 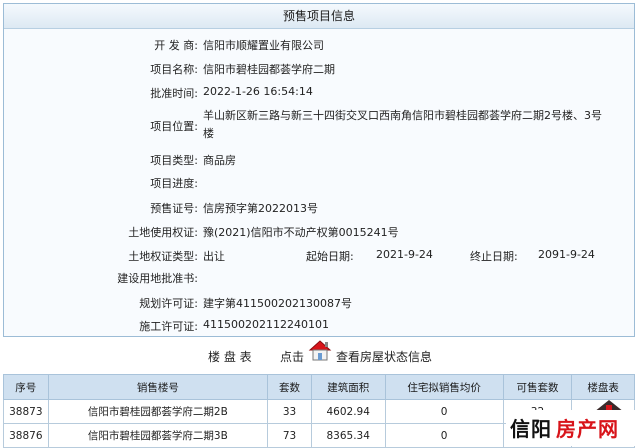 What do you see at coordinates (158, 435) in the screenshot?
I see `cell-building: 信阳市碧桂园都荟学府二期3B` at bounding box center [158, 435].